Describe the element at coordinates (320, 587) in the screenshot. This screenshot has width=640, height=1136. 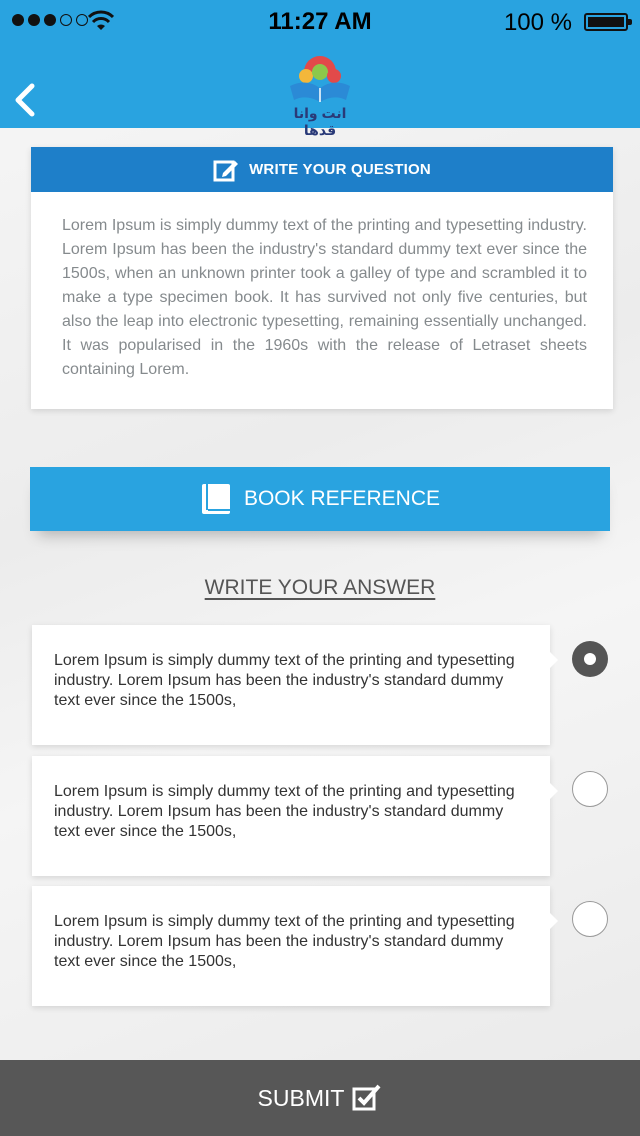
I see `answer-title: WRITE YOUR ANSWER` at that location.